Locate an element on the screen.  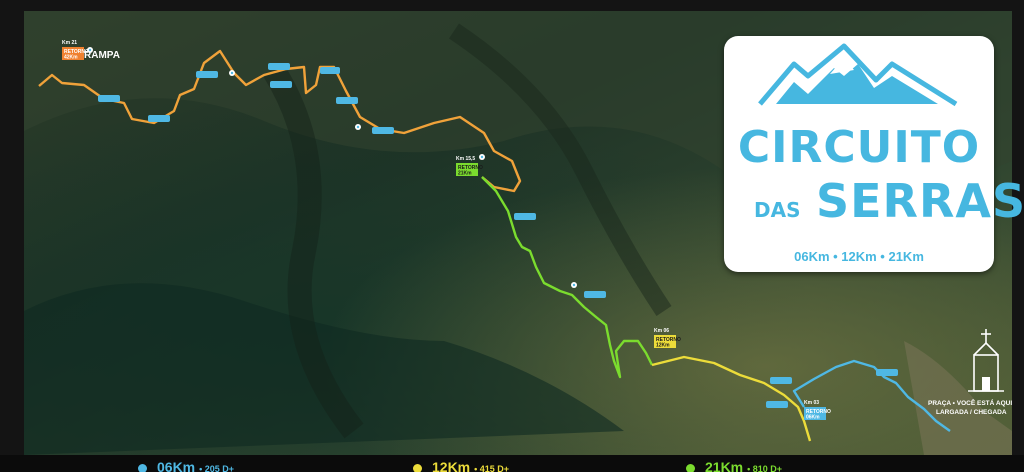
praca-label: PRAÇA • VOCÊ ESTÁ AQUI is located at coordinates (970, 402).